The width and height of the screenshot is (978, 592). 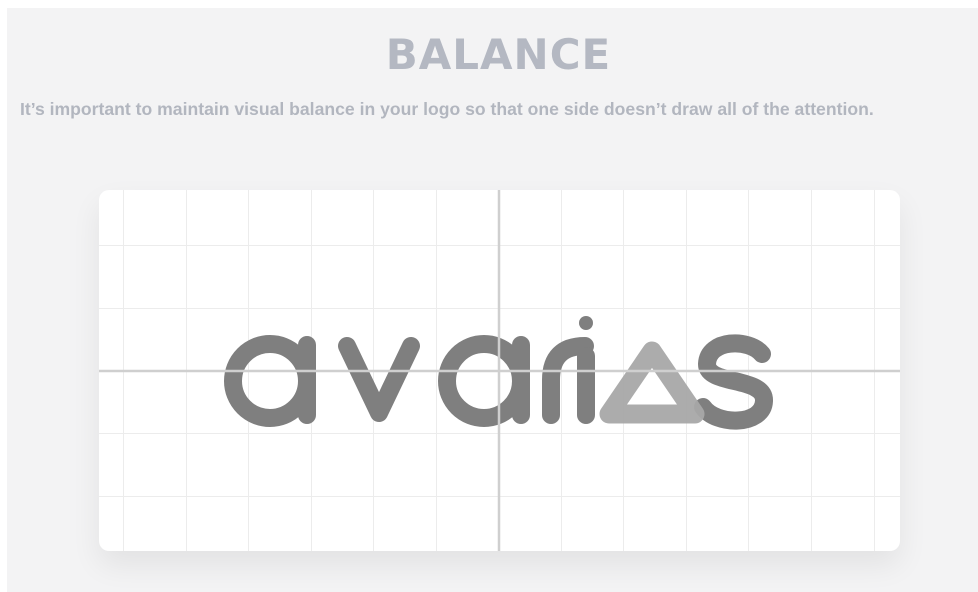 I want to click on letter-v, so click(x=379, y=379).